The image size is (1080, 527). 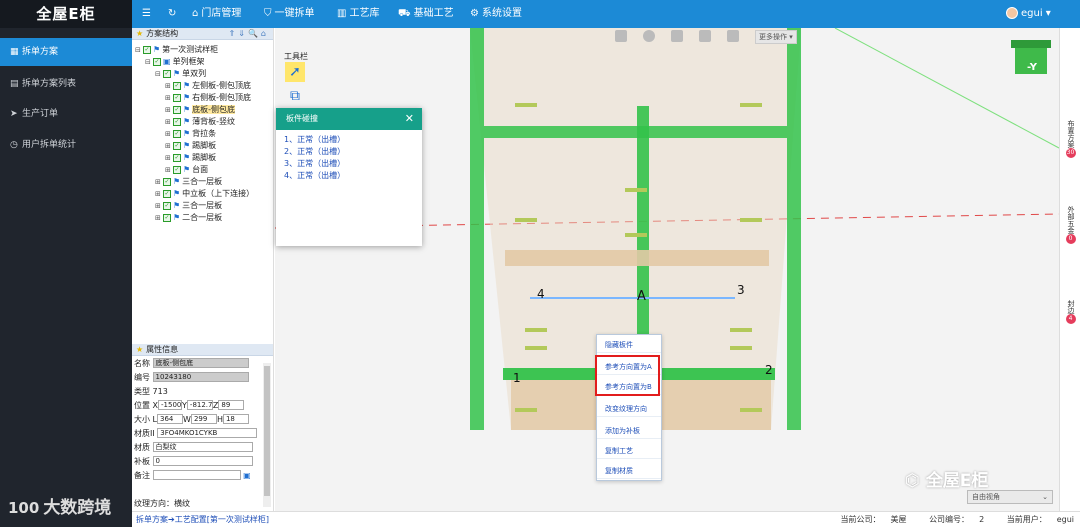 What do you see at coordinates (66, 145) in the screenshot?
I see `sidebar-item-user-stats: ◷ 用户拆单统计` at bounding box center [66, 145].